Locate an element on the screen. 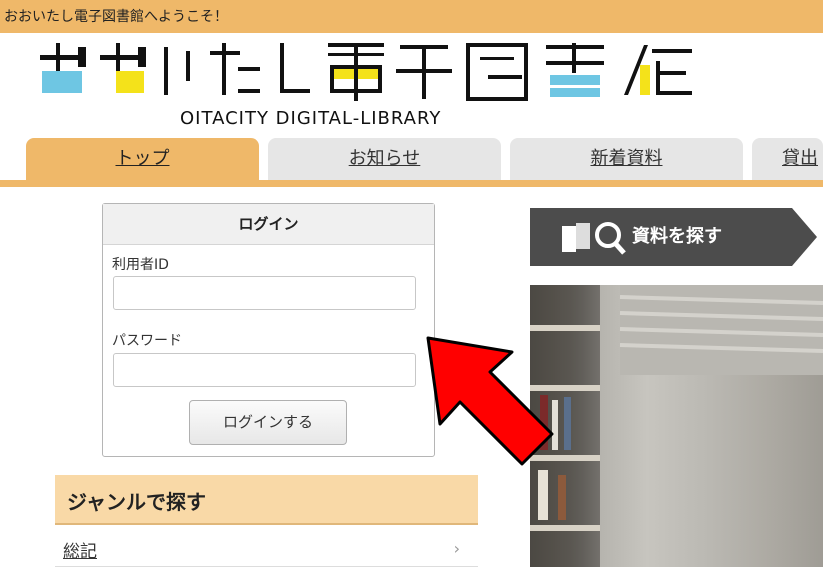  tab-lending: 貸出 is located at coordinates (787, 159).